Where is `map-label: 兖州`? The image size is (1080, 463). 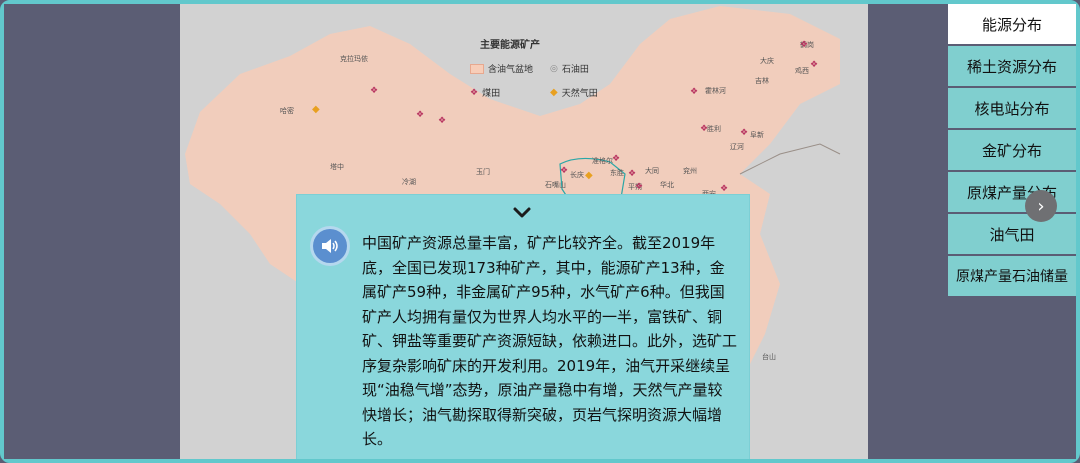 map-label: 兖州 is located at coordinates (690, 171).